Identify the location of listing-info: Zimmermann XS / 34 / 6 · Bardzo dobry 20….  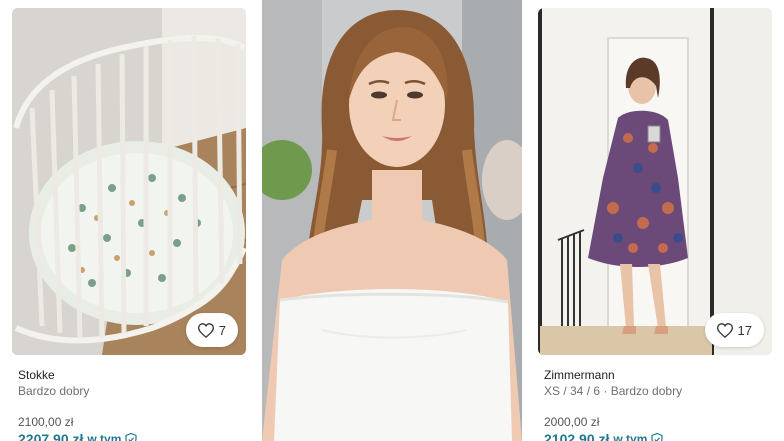
(656, 398).